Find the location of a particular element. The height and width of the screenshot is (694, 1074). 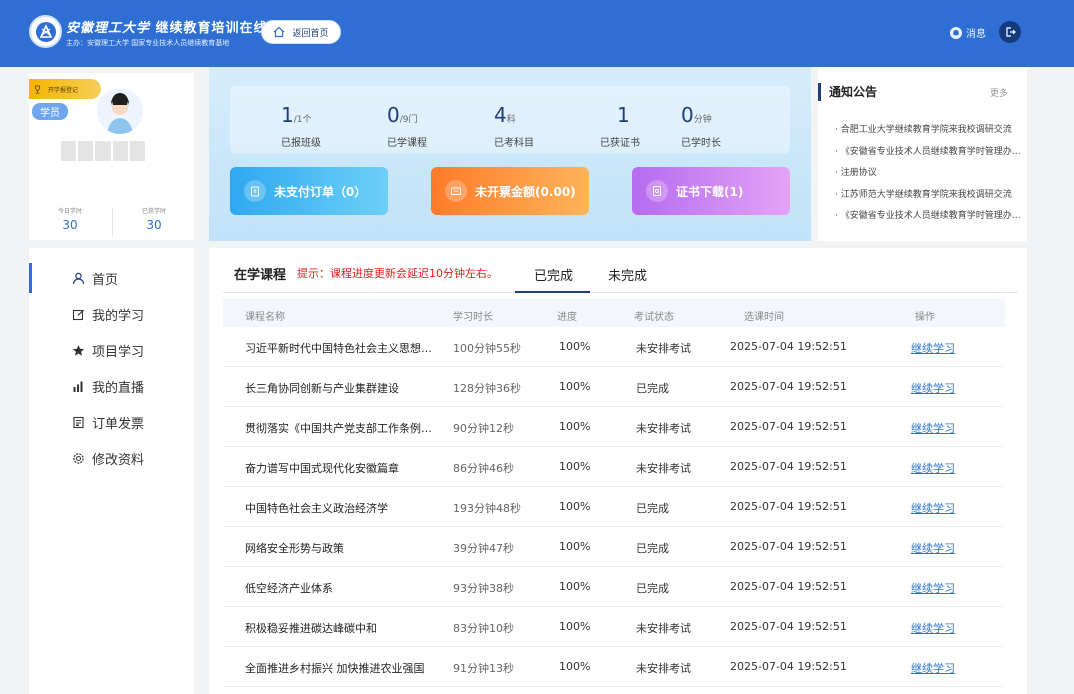

course-name: 长三角协同创新与产业集群建设 is located at coordinates (341, 388).